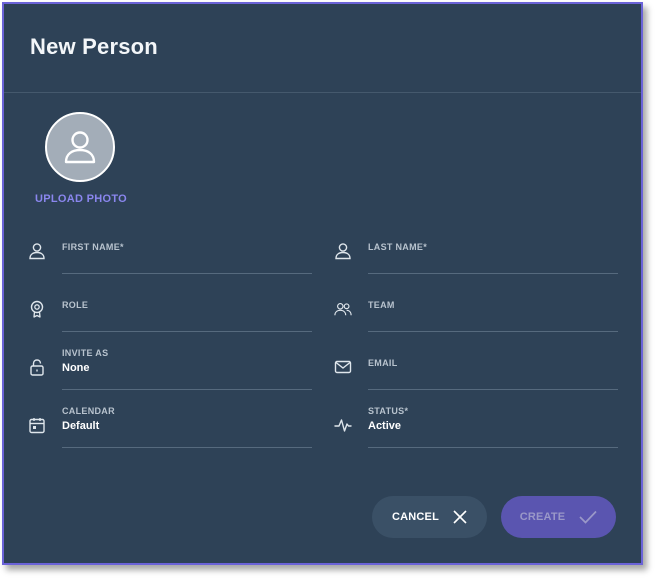 The width and height of the screenshot is (659, 580). Describe the element at coordinates (94, 46) in the screenshot. I see `dialog-title: New Person` at that location.